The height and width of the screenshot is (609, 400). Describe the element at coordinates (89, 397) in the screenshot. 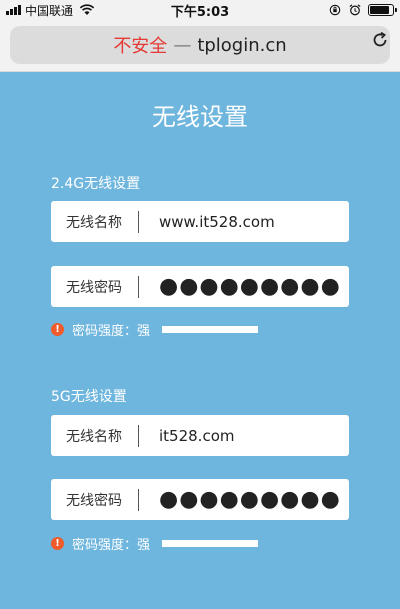

I see `section-label-5g: 5G无线设置` at that location.